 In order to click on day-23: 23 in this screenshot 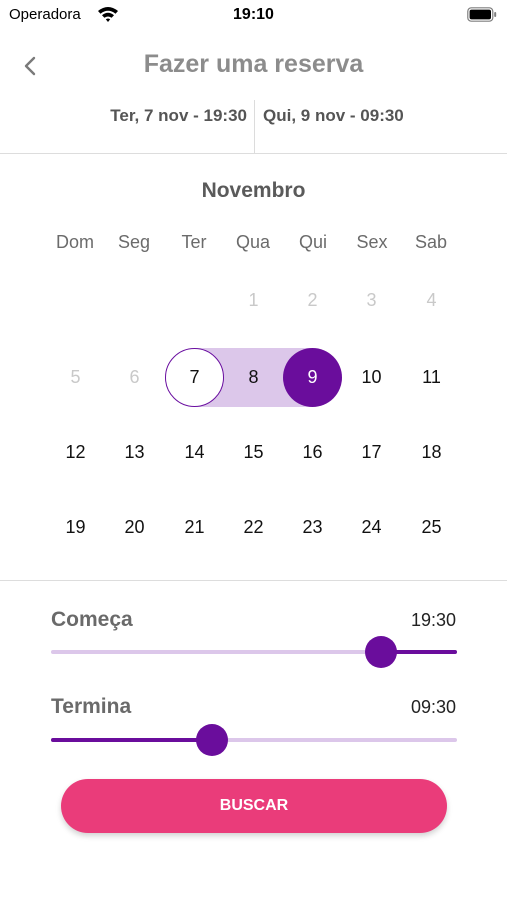, I will do `click(312, 527)`.